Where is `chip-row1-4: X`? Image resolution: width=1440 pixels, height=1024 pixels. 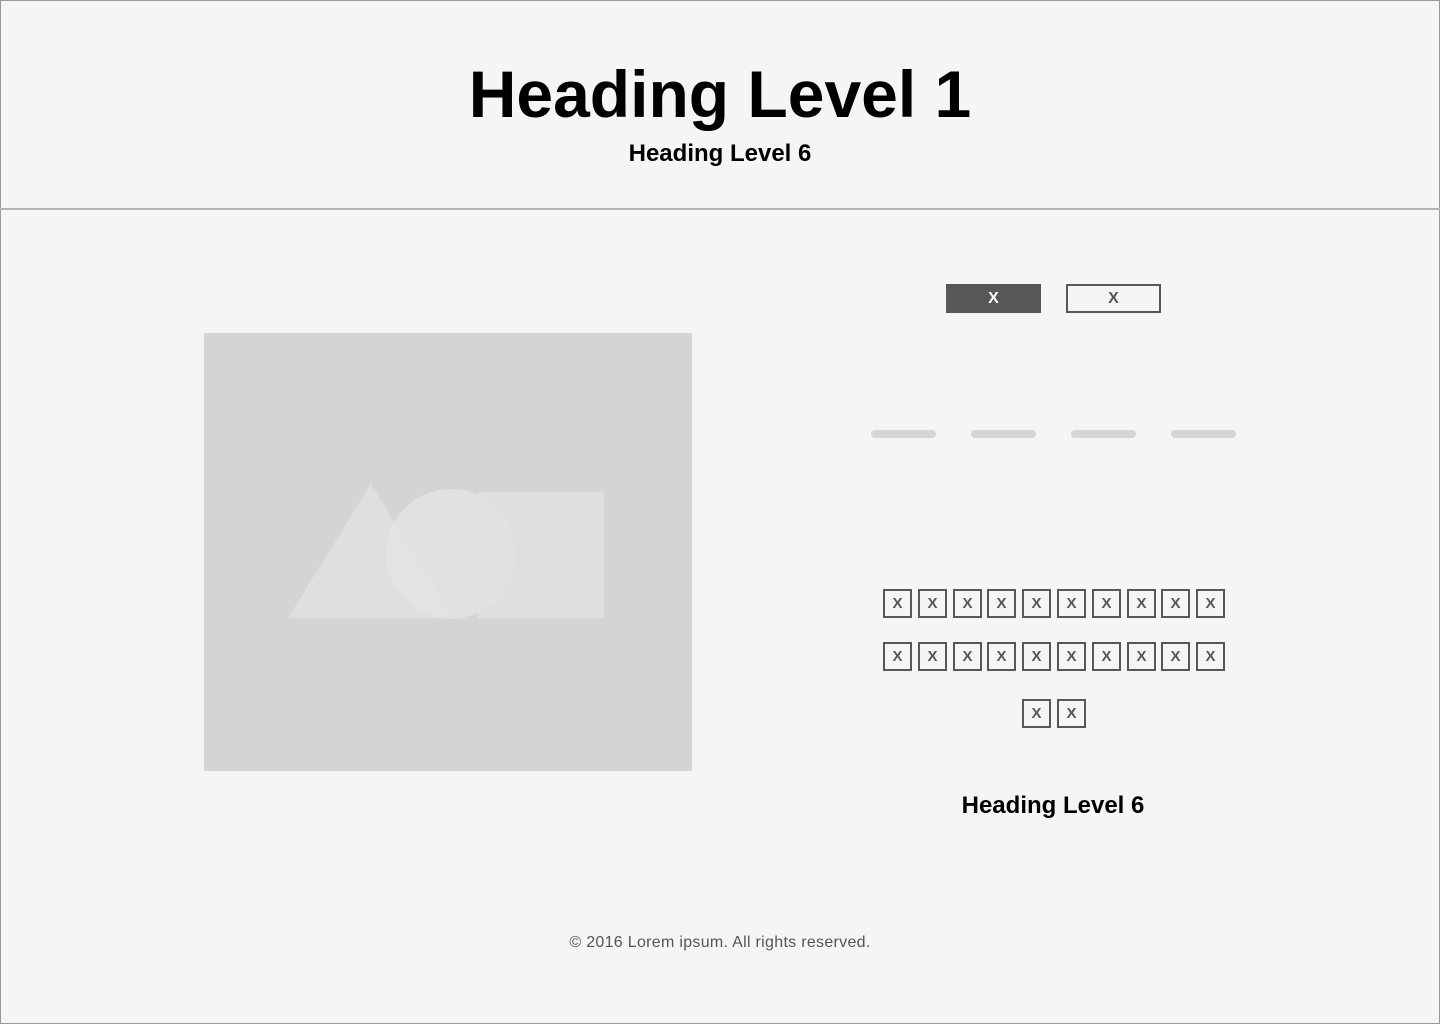
chip-row1-4: X is located at coordinates (1001, 603).